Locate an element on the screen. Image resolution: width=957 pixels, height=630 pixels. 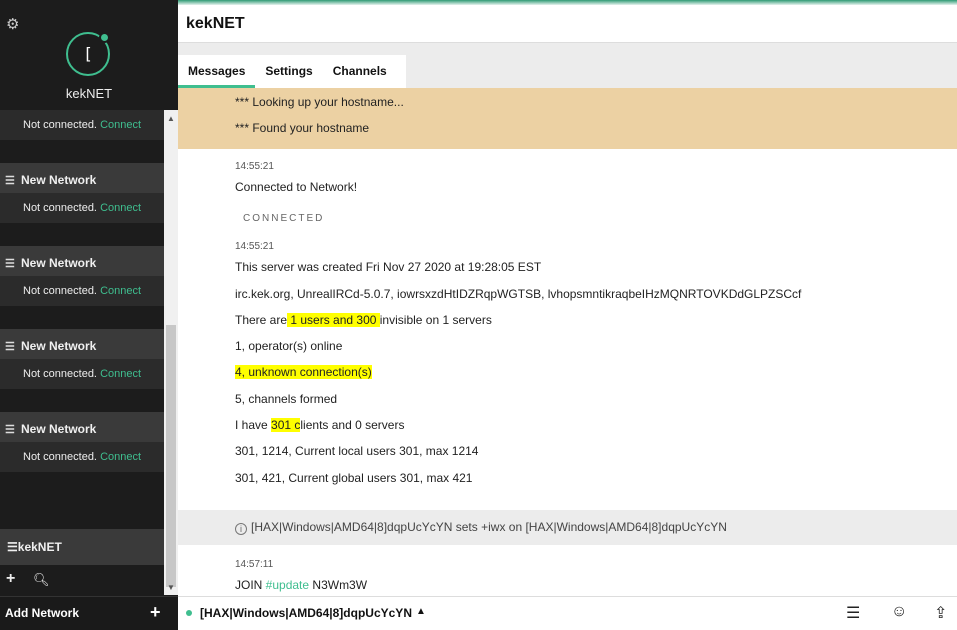
caret-up-icon: ▲ is located at coordinates (421, 611).